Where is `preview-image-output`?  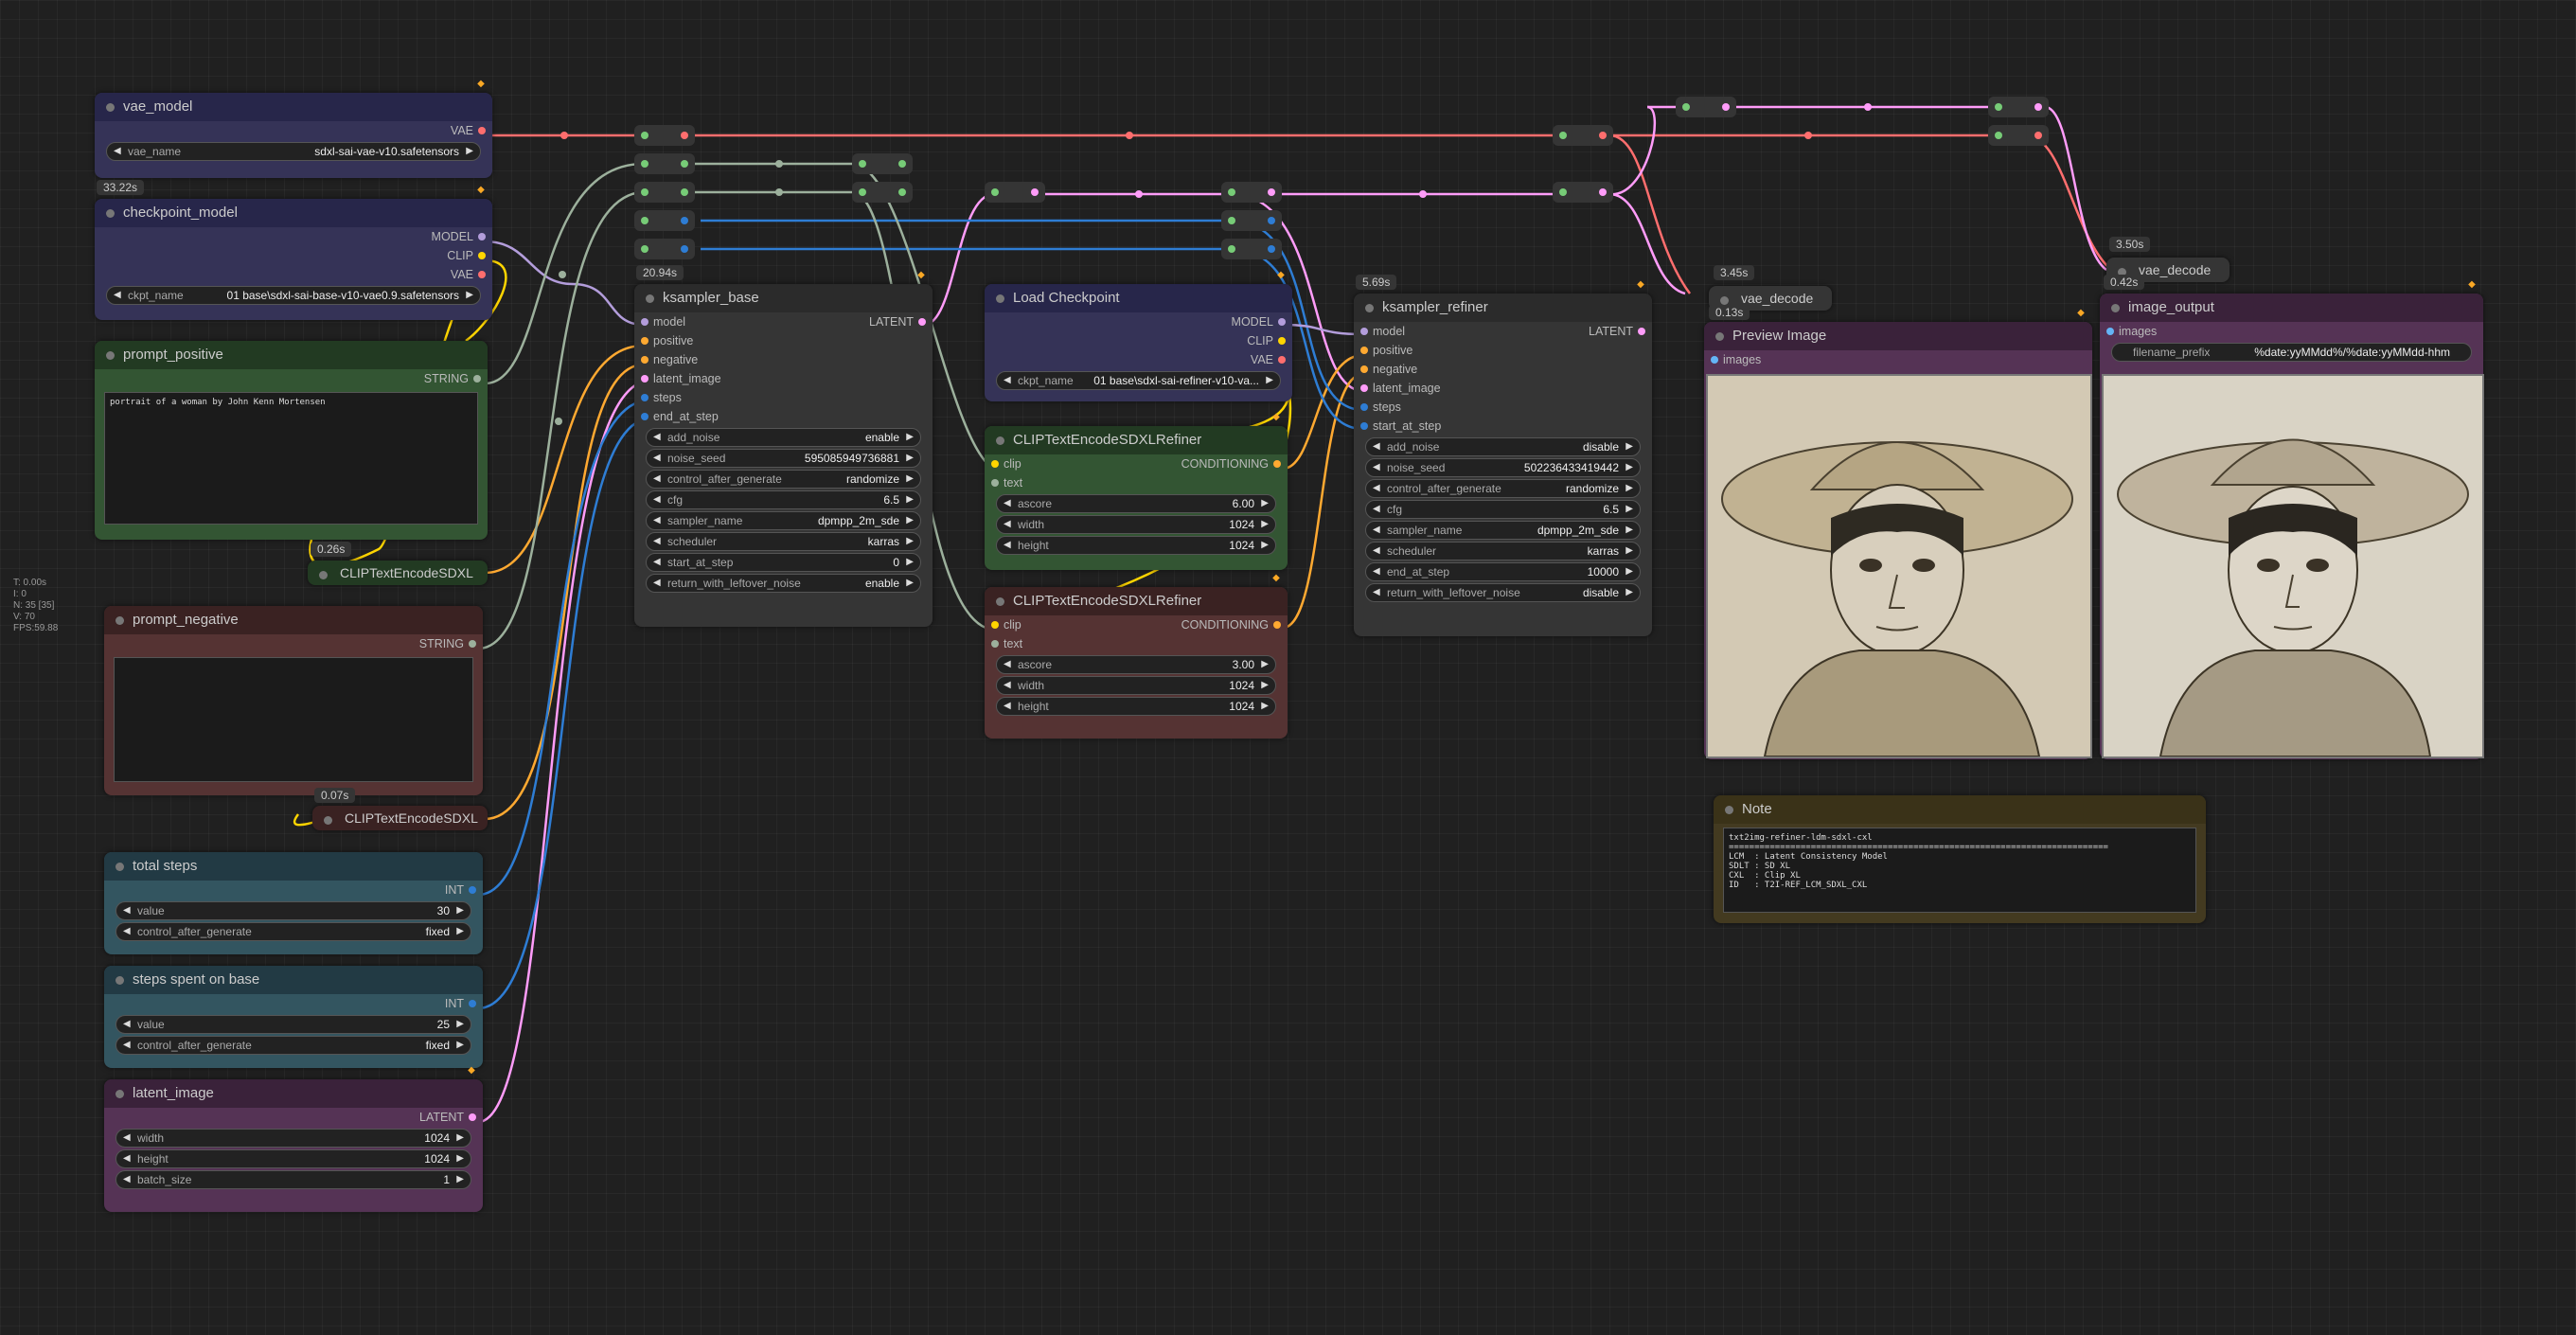 preview-image-output is located at coordinates (1899, 566).